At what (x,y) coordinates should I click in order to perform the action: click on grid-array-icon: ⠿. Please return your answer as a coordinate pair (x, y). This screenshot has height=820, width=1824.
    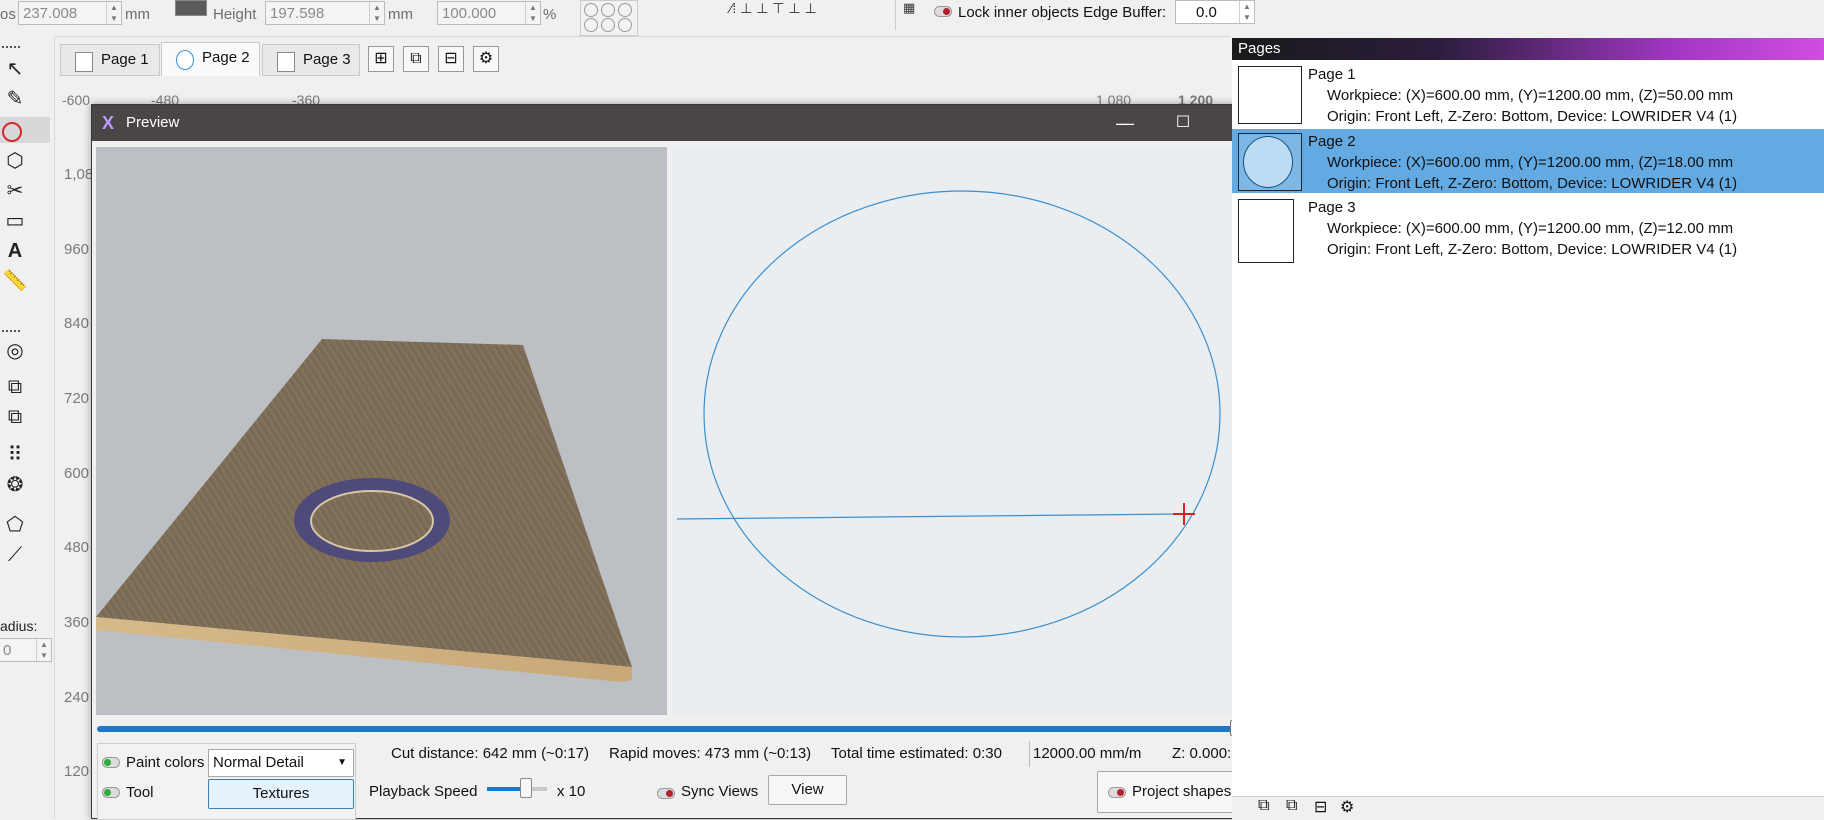
    Looking at the image, I should click on (15, 455).